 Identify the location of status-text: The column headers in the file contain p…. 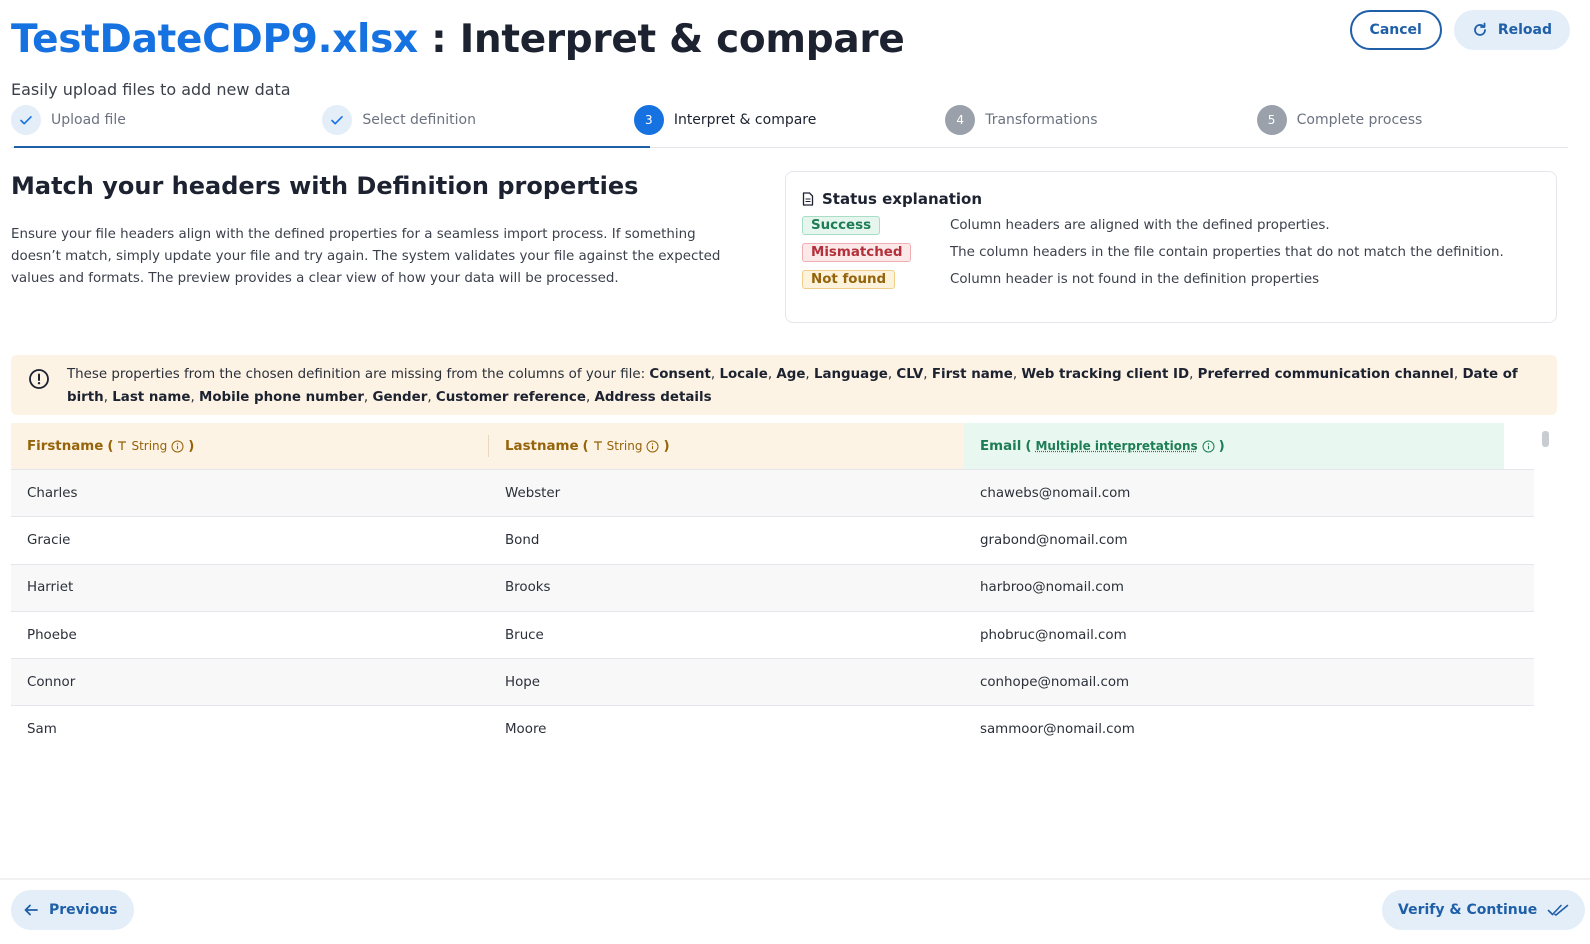
(1227, 252).